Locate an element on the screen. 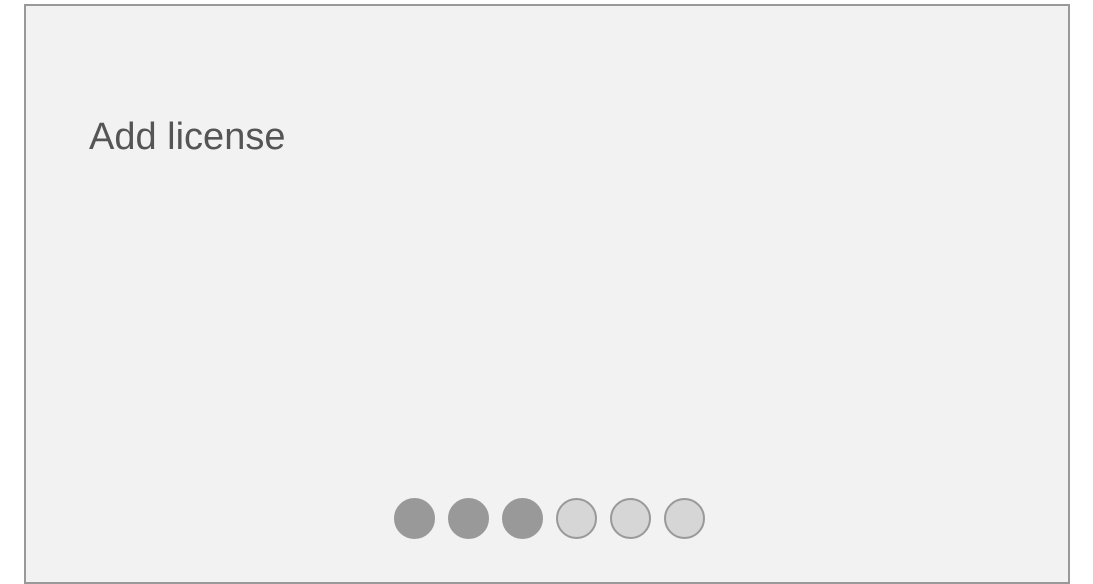 Image resolution: width=1093 pixels, height=584 pixels. step-progress-indicator is located at coordinates (549, 518).